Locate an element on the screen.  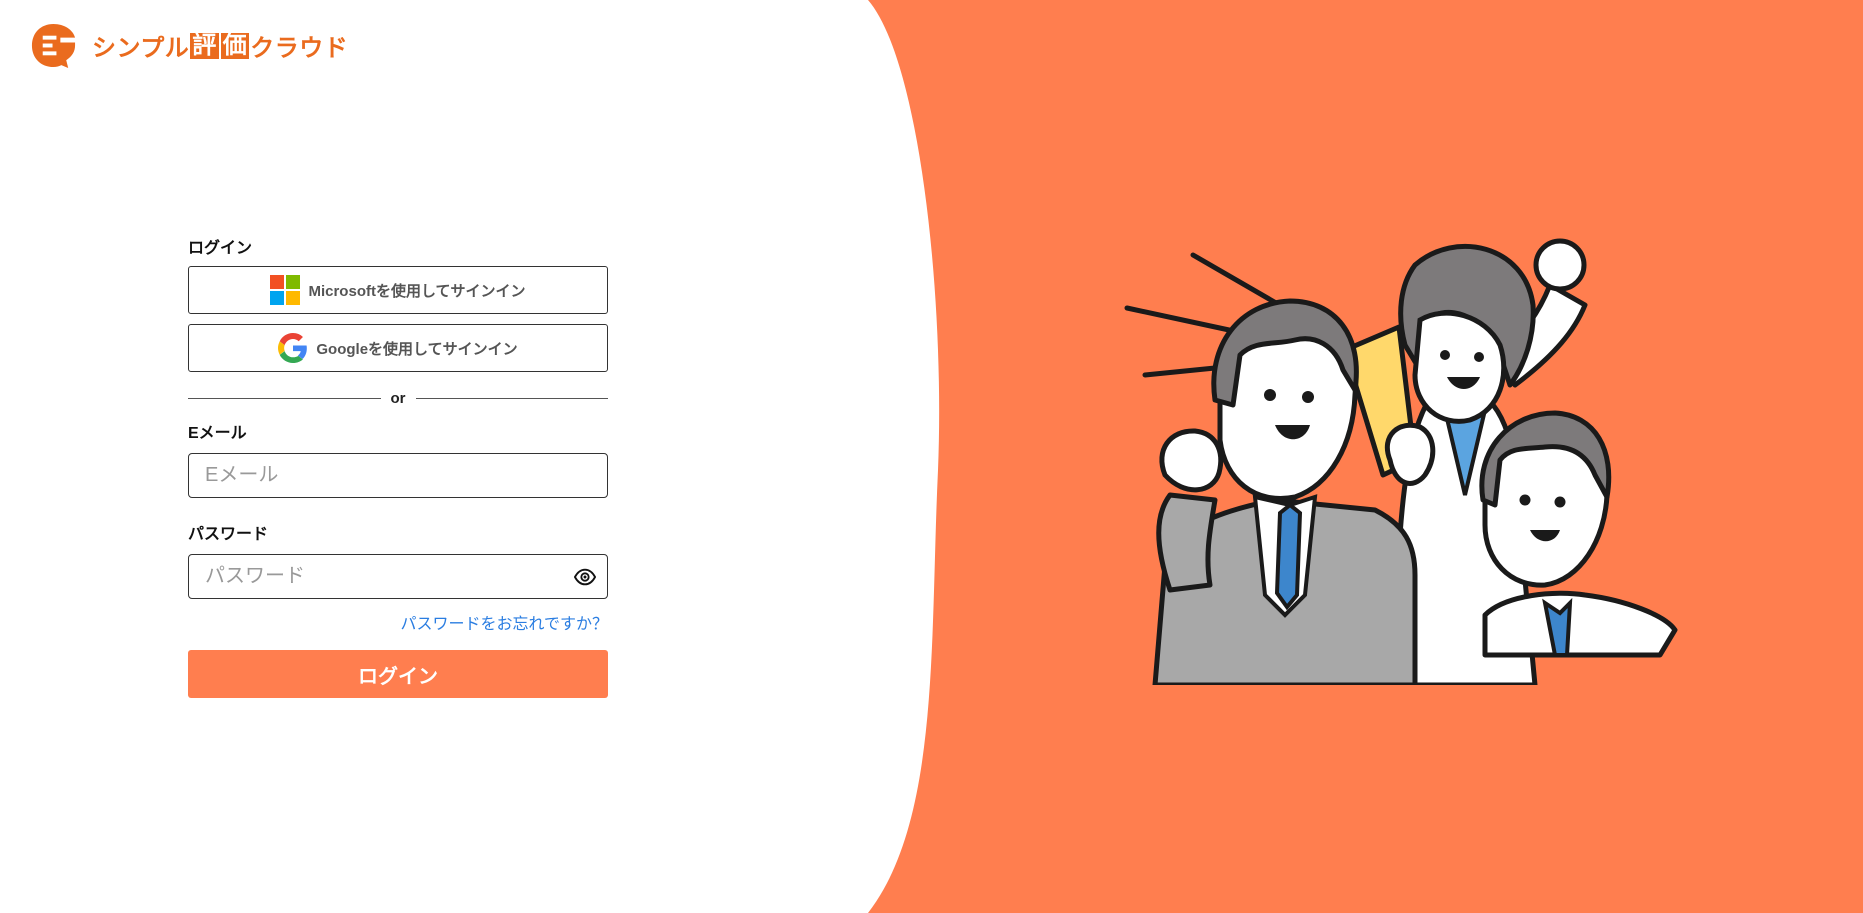
divider-line-right is located at coordinates (511, 398).